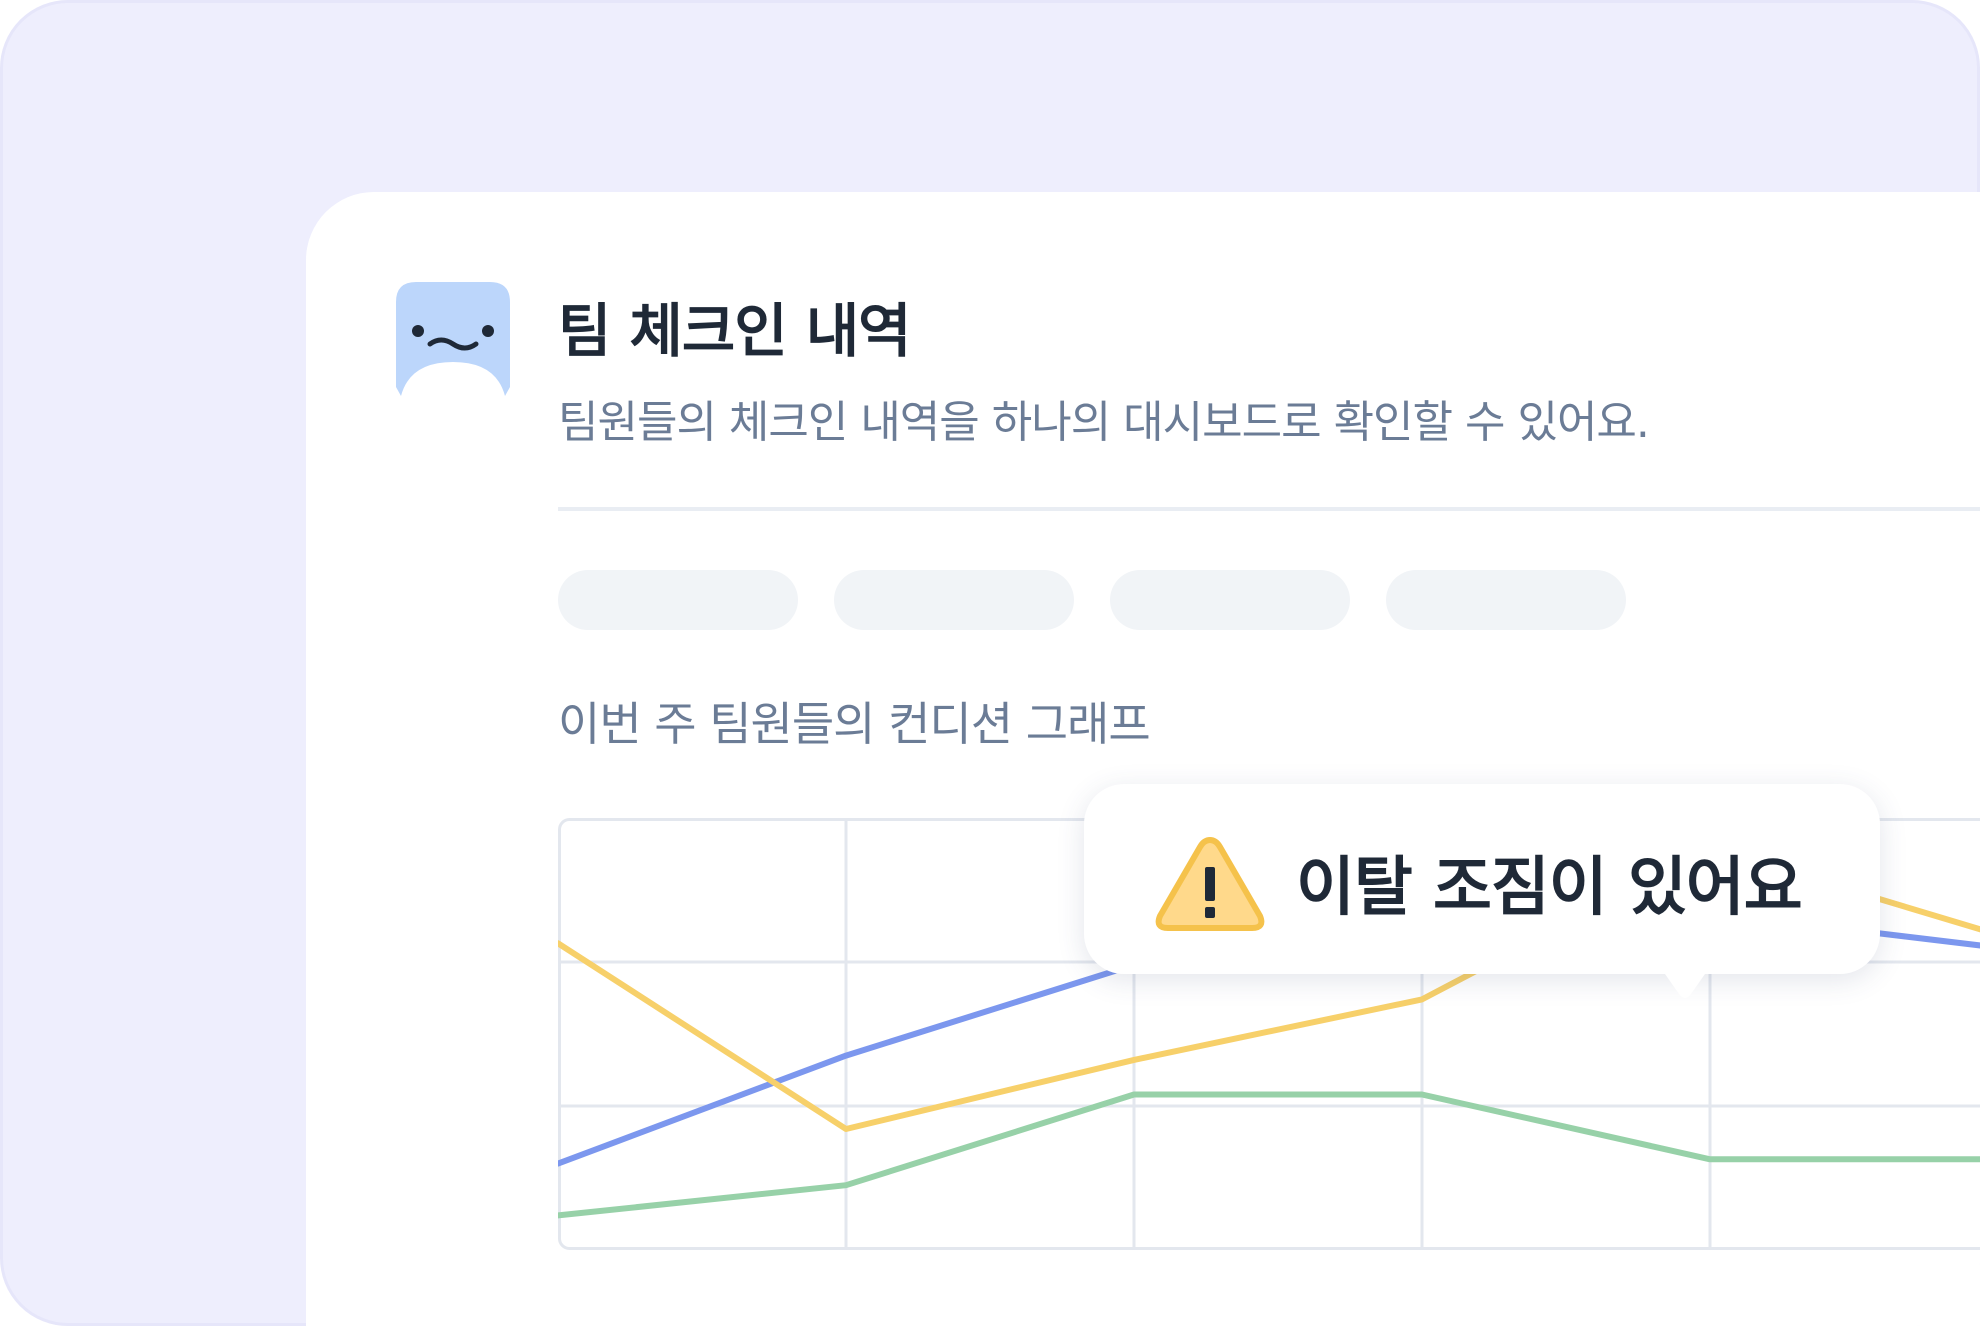 The height and width of the screenshot is (1326, 1980). Describe the element at coordinates (1685, 981) in the screenshot. I see `tooltip-pointer` at that location.